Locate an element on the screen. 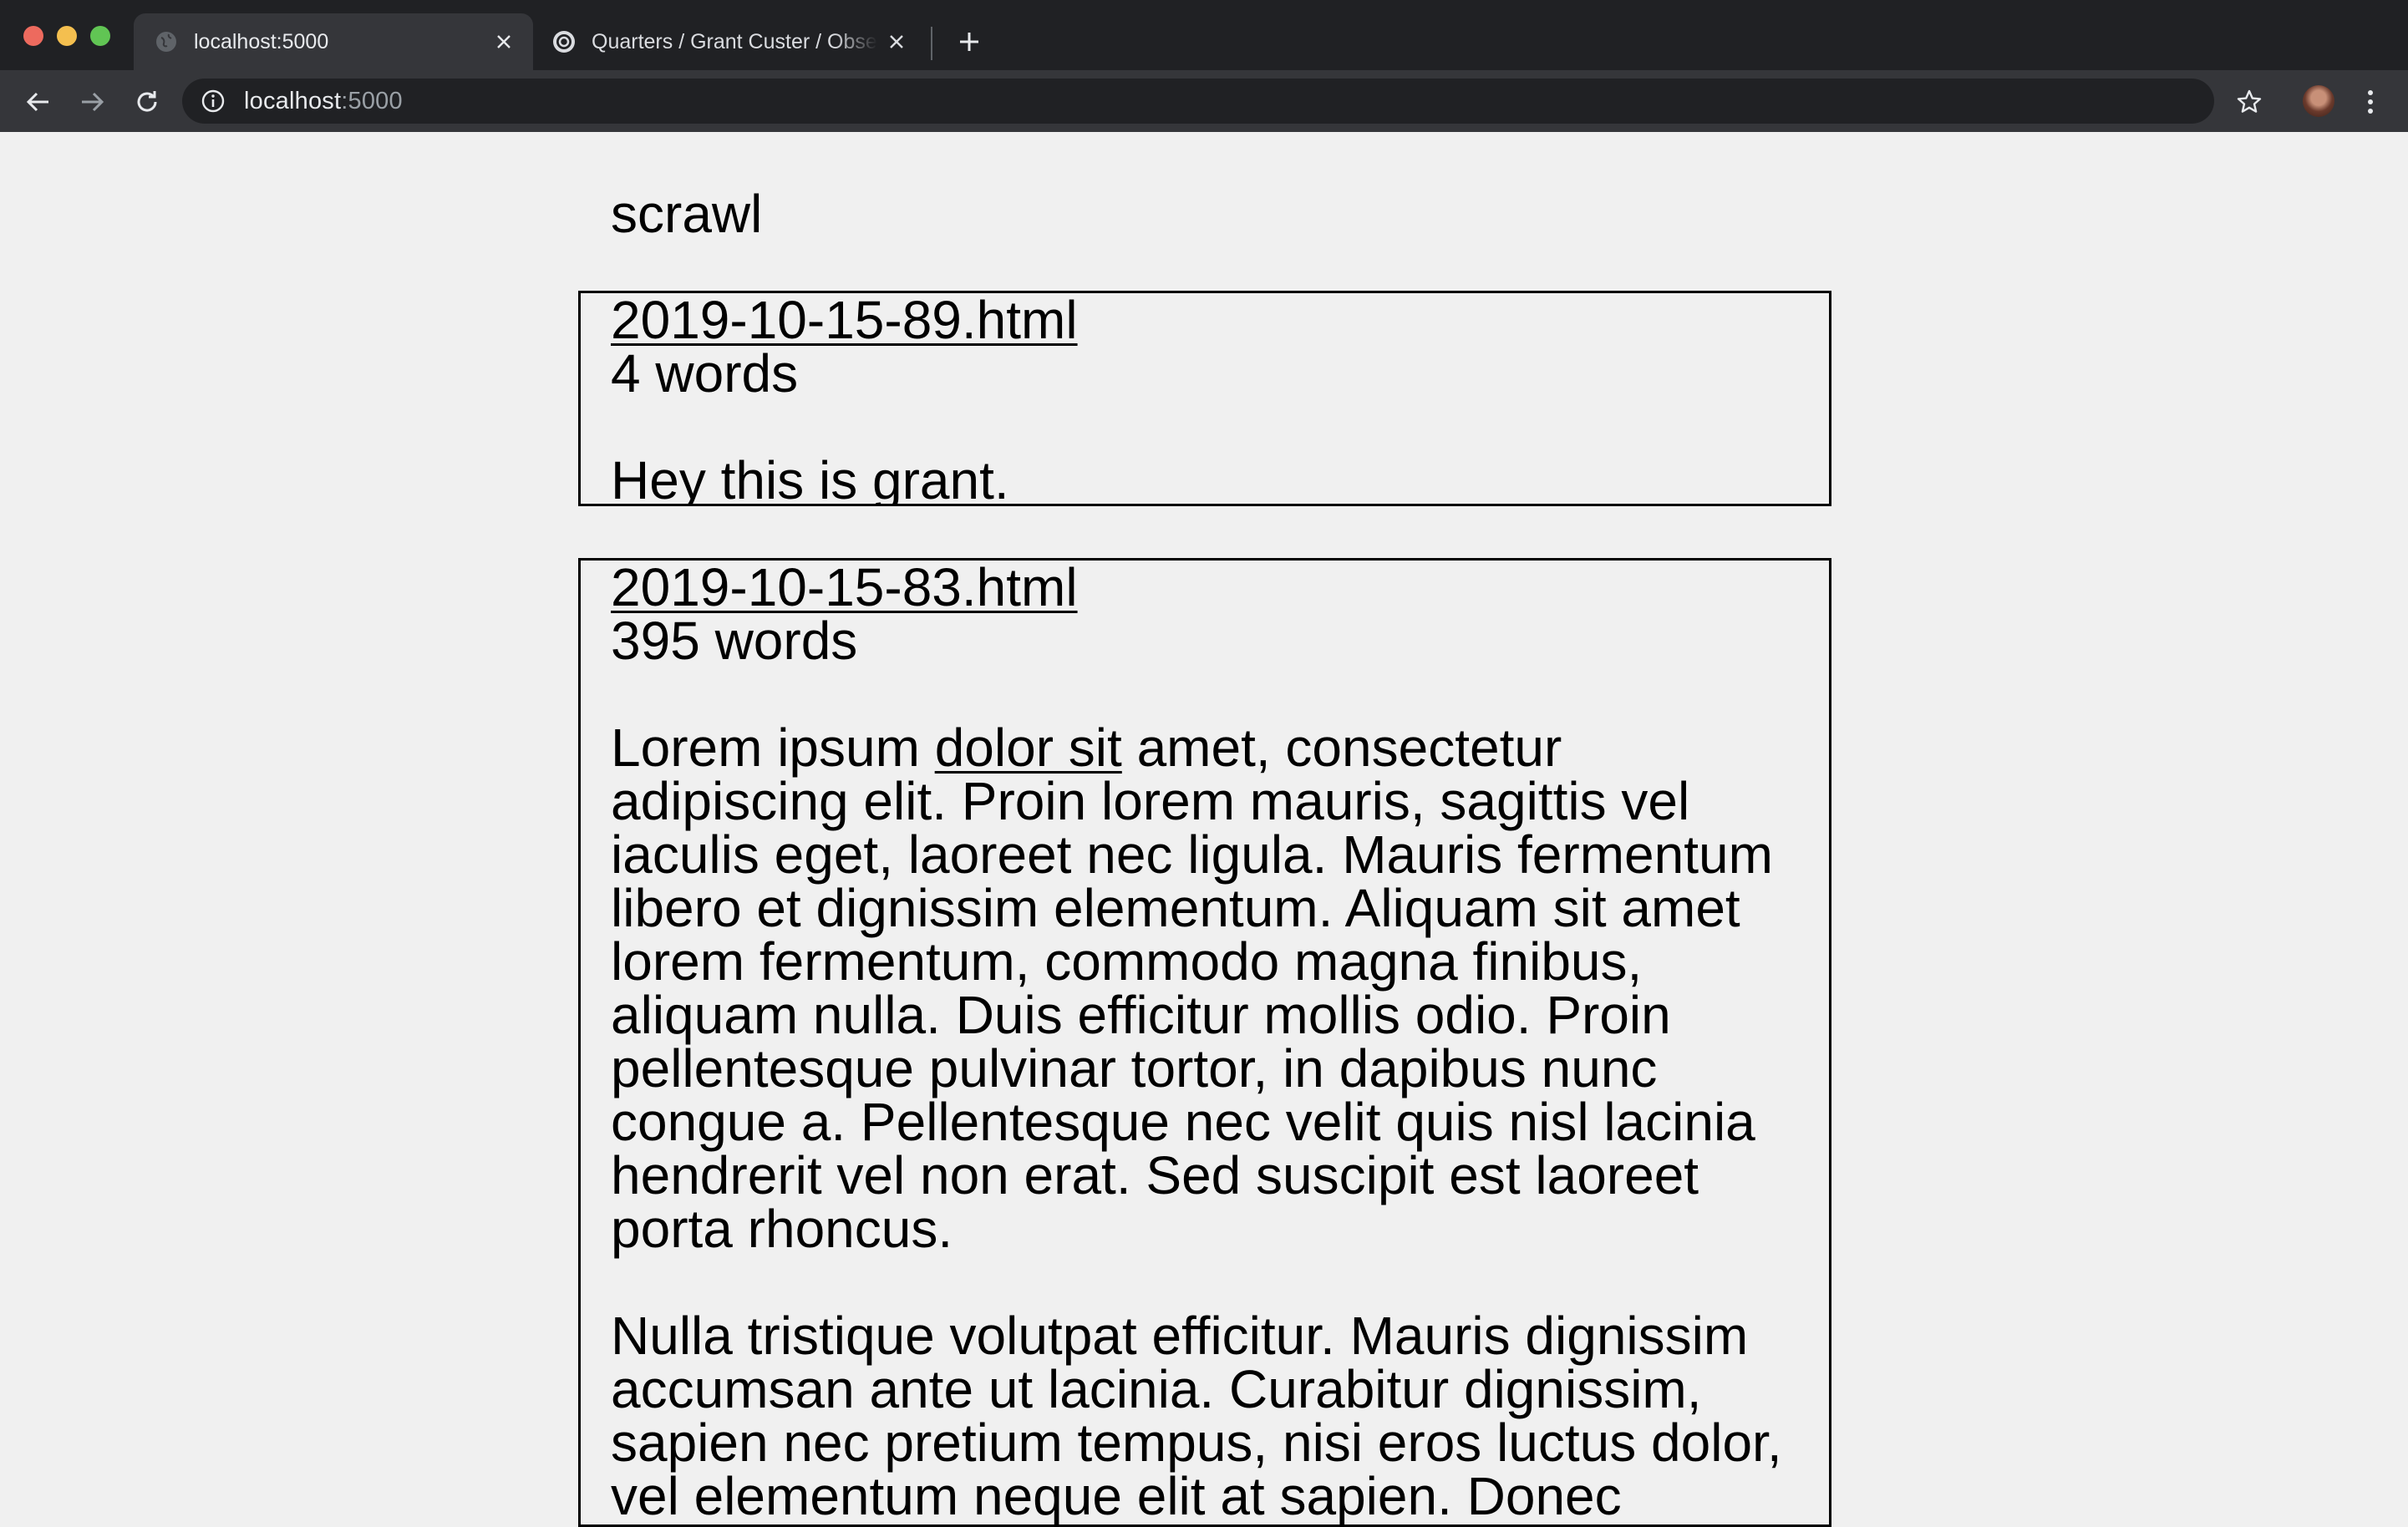 Image resolution: width=2408 pixels, height=1527 pixels. entry-link: 2019-10-15-89.html is located at coordinates (845, 322).